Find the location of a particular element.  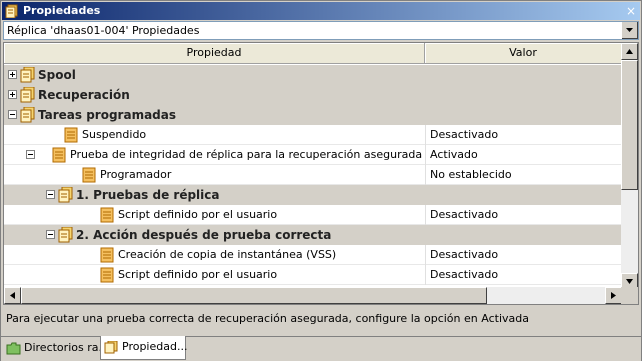

category-row: 1. Pruebas de réplica is located at coordinates (313, 195).